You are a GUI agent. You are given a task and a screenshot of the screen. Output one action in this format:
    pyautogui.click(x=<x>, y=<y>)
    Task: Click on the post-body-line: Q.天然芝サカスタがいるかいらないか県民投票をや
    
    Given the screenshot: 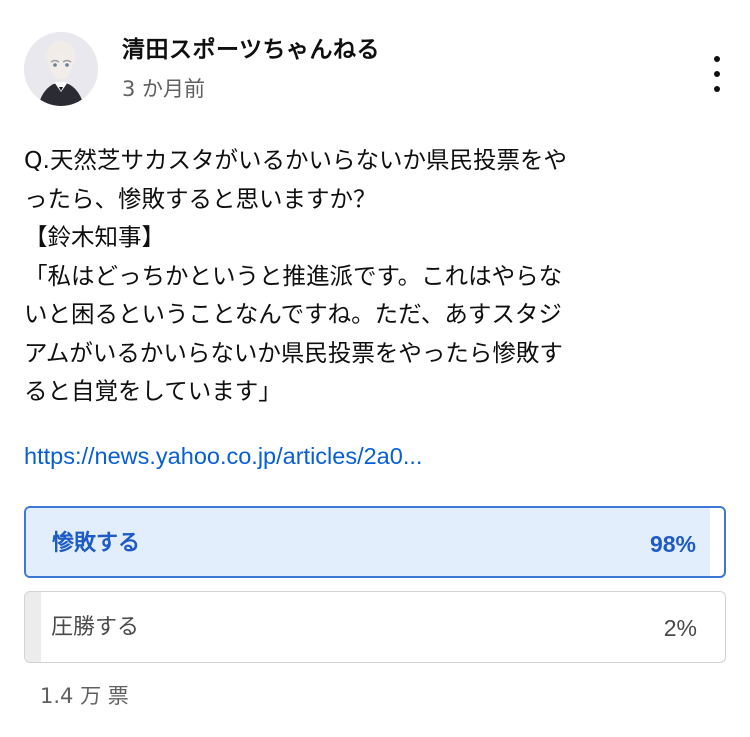 What is the action you would take?
    pyautogui.click(x=295, y=160)
    